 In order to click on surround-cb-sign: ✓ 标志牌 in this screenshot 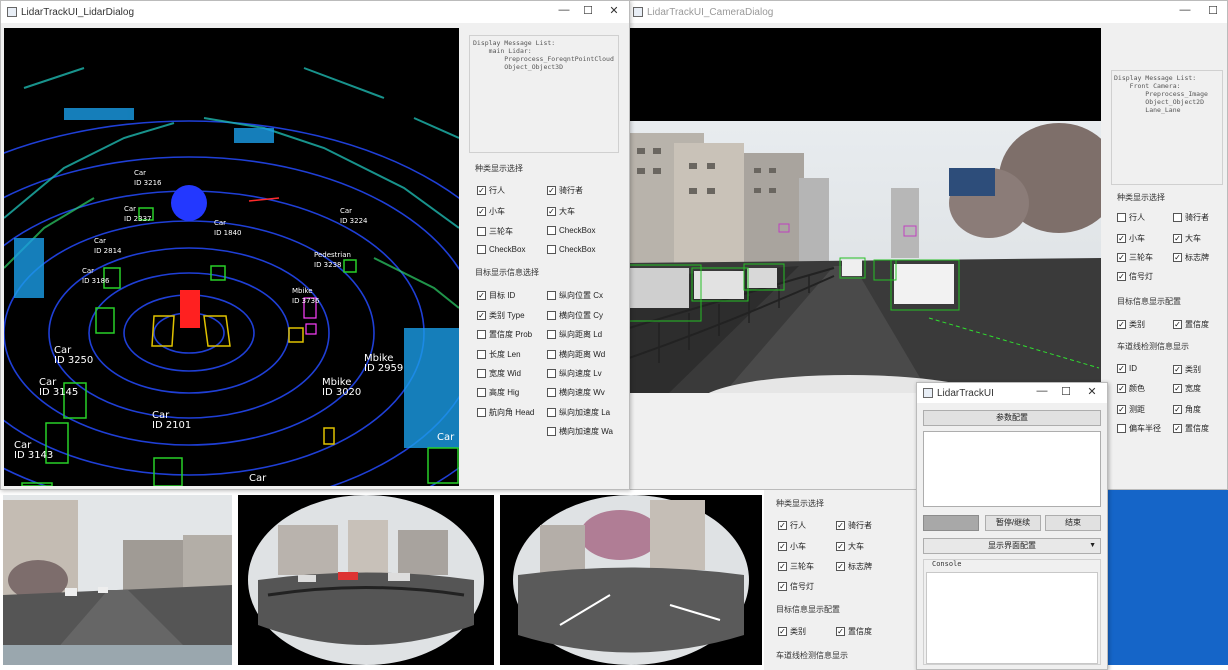, I will do `click(854, 566)`.